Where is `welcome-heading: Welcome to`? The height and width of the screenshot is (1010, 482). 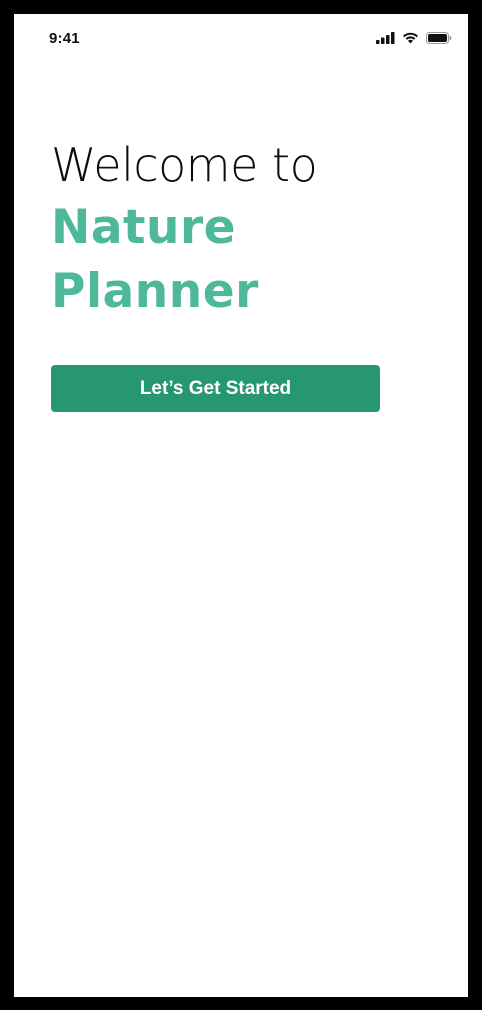 welcome-heading: Welcome to is located at coordinates (184, 165).